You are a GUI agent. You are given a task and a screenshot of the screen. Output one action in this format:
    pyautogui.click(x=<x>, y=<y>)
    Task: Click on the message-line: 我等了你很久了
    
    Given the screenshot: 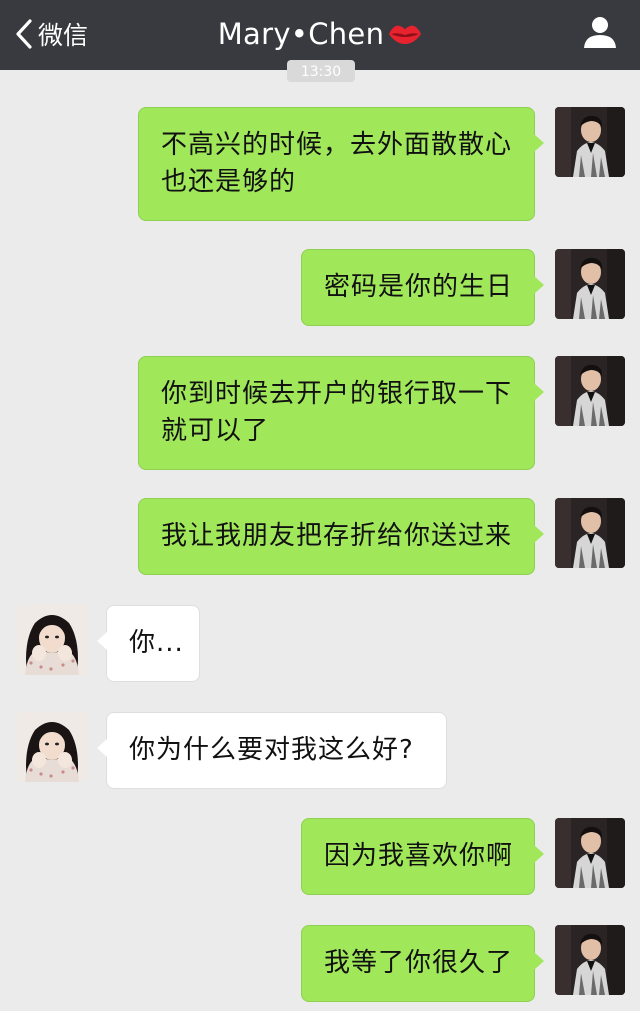 What is the action you would take?
    pyautogui.click(x=419, y=963)
    